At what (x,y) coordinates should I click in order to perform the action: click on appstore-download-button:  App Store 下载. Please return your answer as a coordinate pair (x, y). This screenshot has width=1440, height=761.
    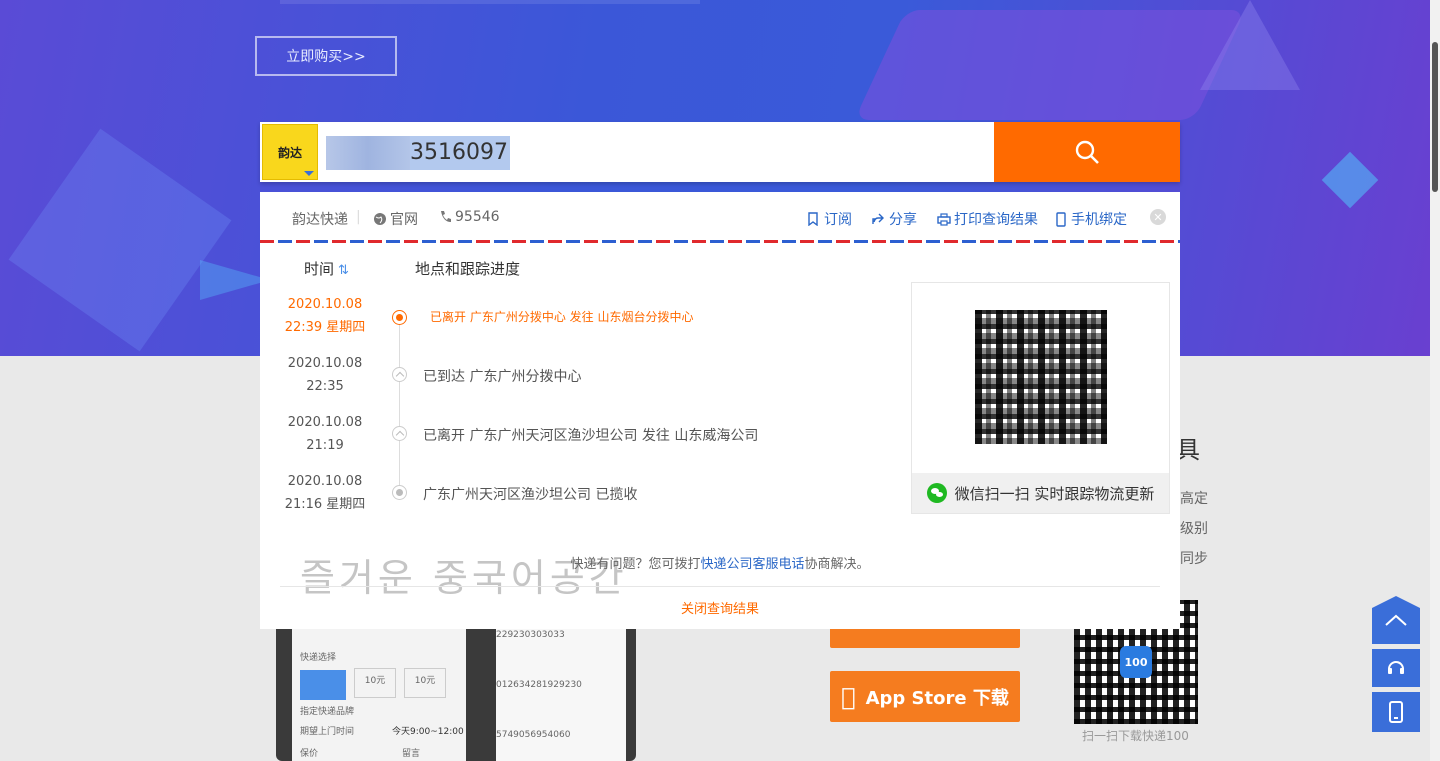
    Looking at the image, I should click on (925, 696).